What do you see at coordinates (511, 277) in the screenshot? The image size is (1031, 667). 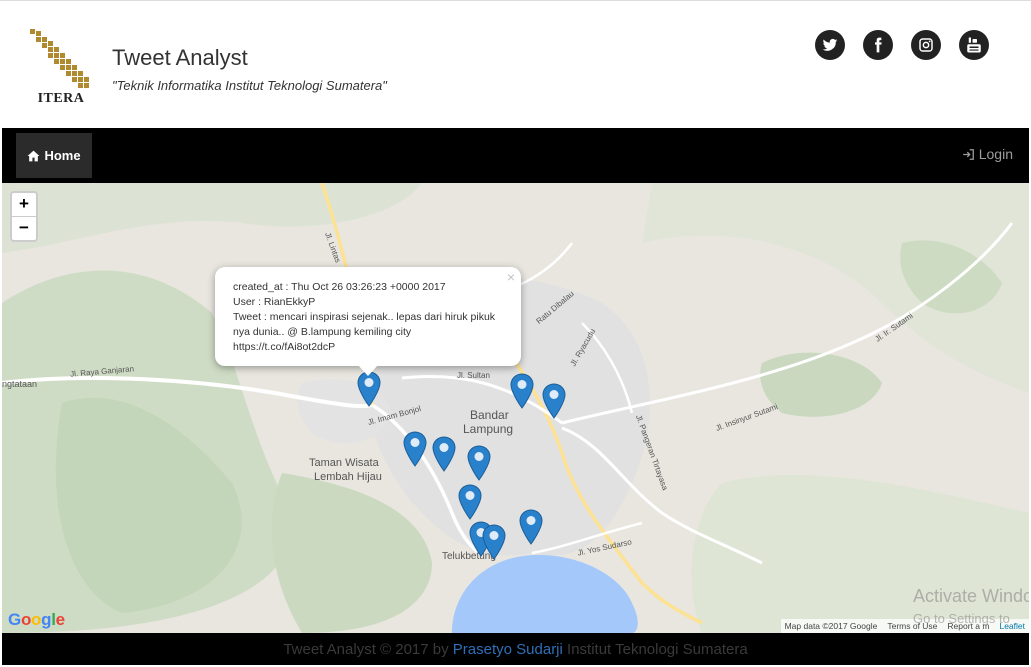 I see `popup-close-button: ×` at bounding box center [511, 277].